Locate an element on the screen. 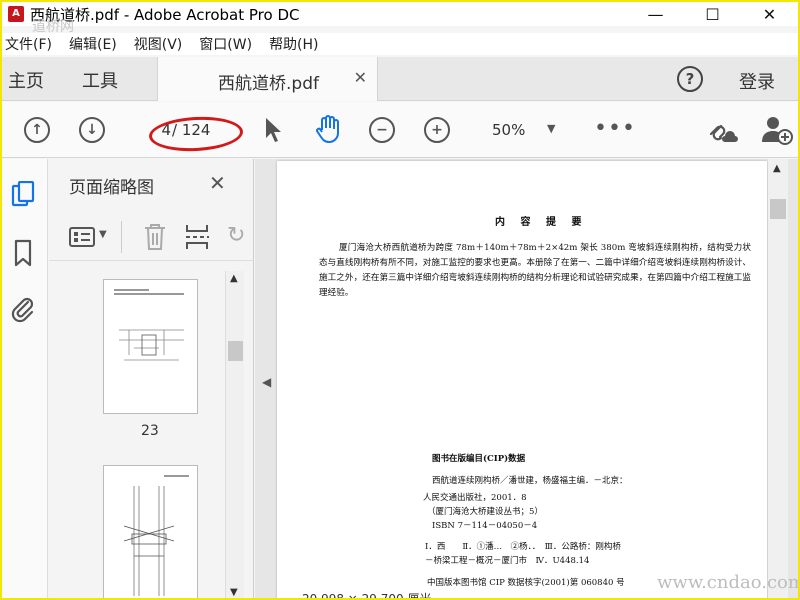  cip-line: －桥梁工程－概况－厦门市 Ⅳ．U448.14 is located at coordinates (507, 561).